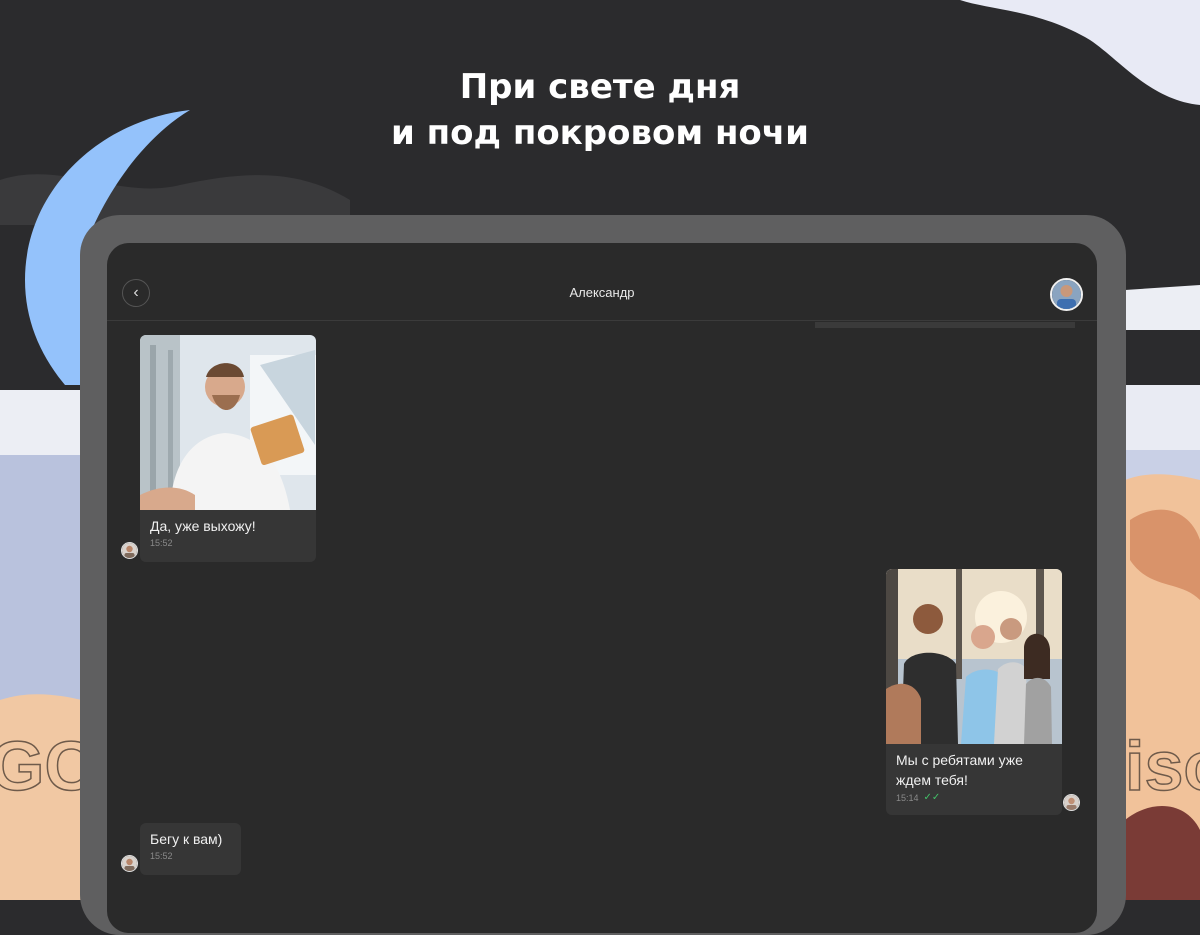 This screenshot has width=1200, height=935. I want to click on message-text: Бегу к вам), so click(186, 839).